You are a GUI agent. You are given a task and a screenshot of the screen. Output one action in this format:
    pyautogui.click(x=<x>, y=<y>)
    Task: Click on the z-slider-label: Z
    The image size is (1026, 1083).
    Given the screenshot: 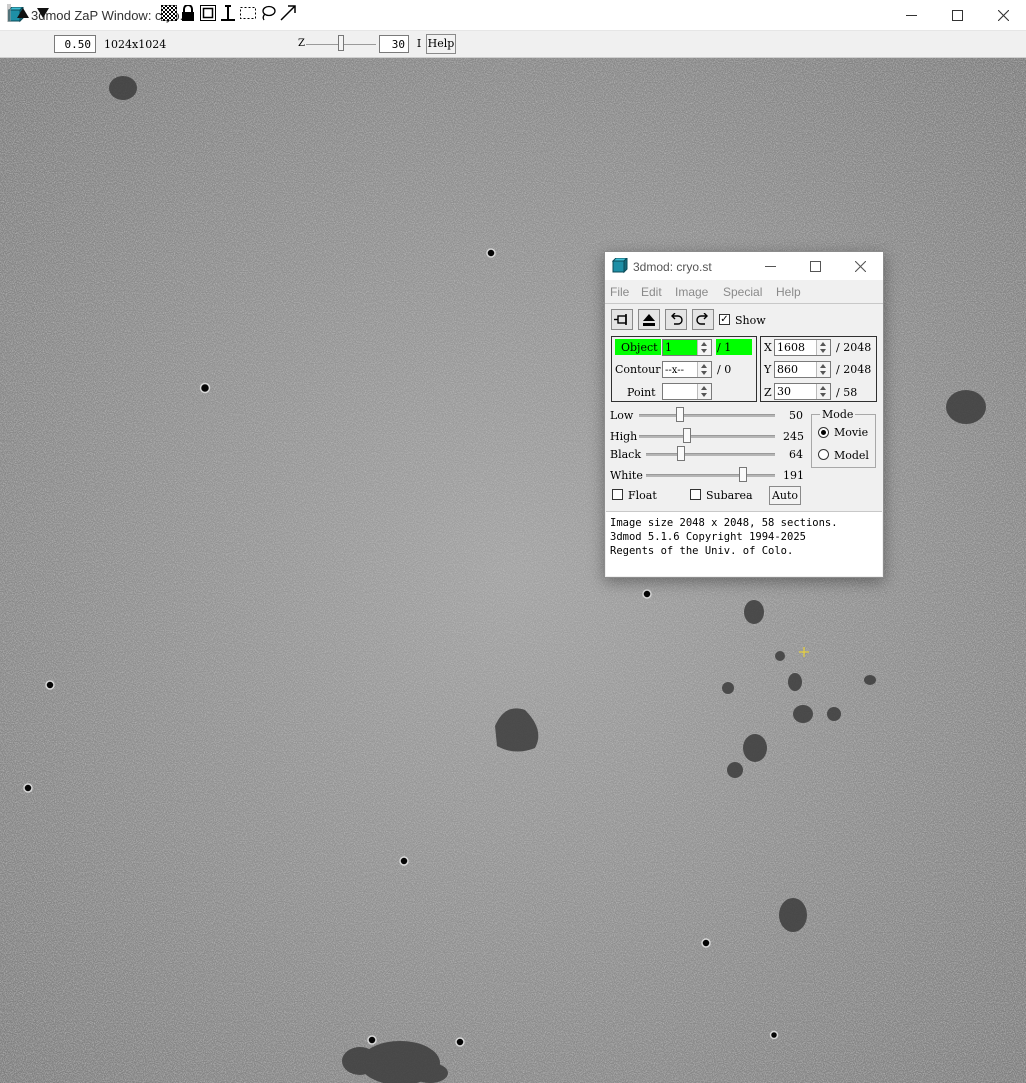 What is the action you would take?
    pyautogui.click(x=301, y=43)
    